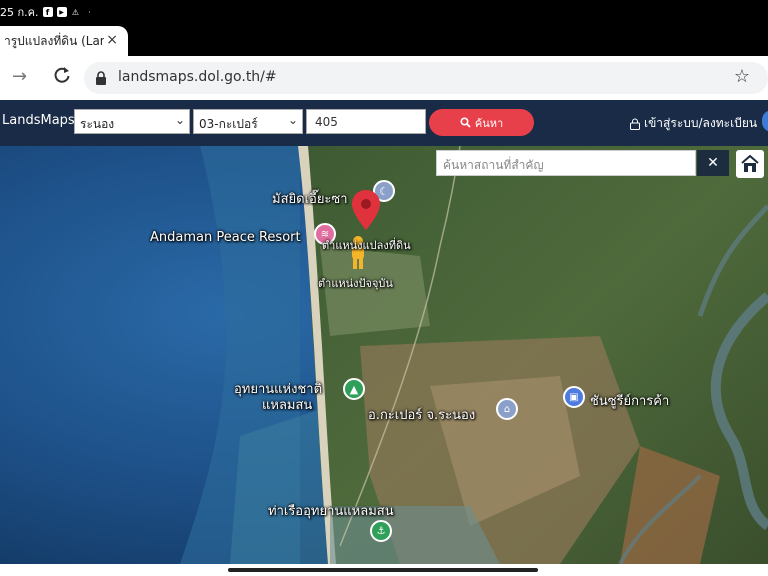  Describe the element at coordinates (426, 78) in the screenshot. I see `url-field: landsmaps.dol.go.th/# ☆` at that location.